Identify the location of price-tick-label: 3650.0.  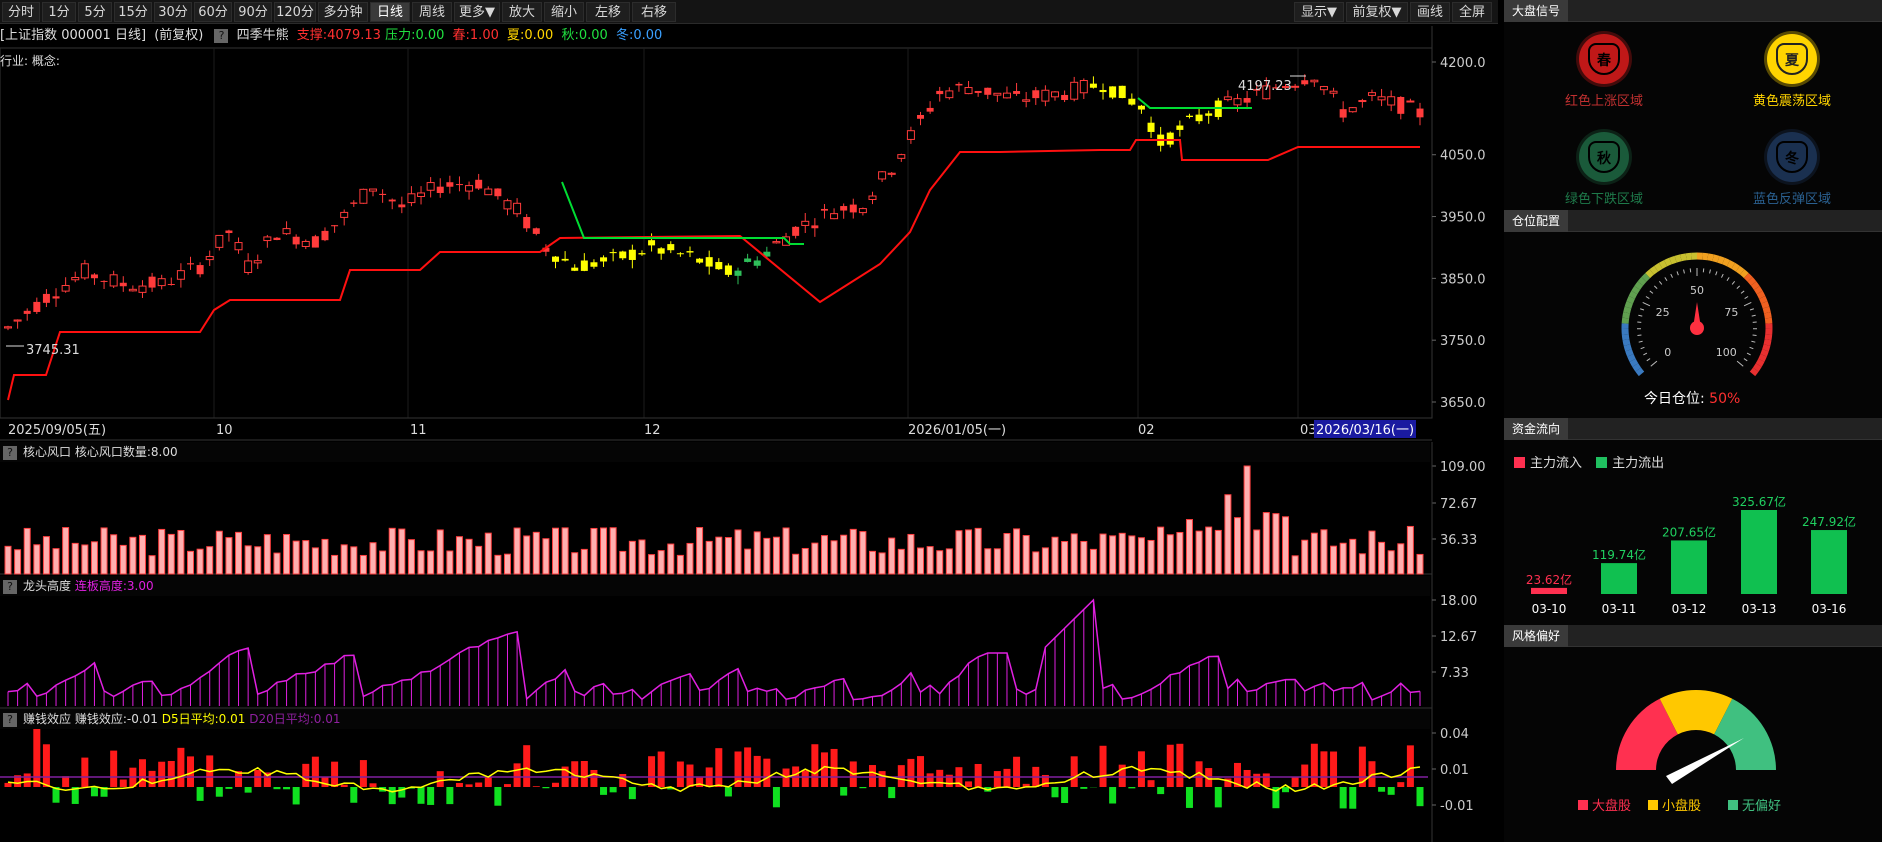
(1463, 403).